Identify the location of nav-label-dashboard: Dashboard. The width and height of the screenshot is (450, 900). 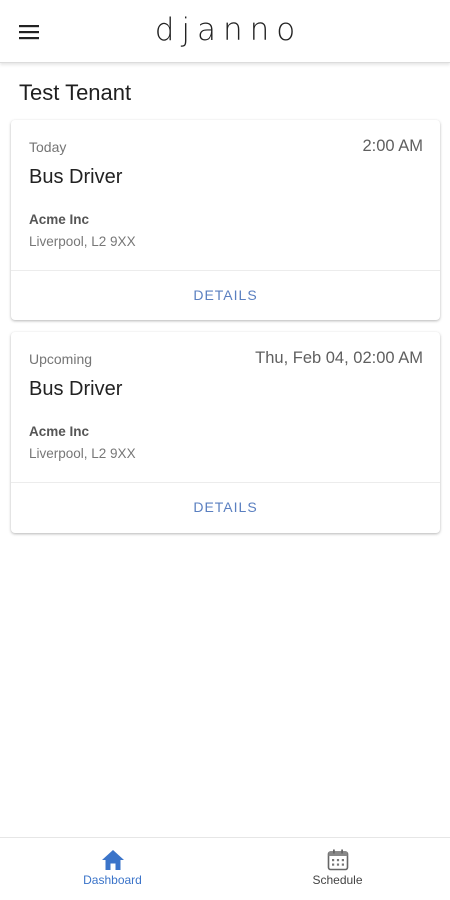
(112, 880).